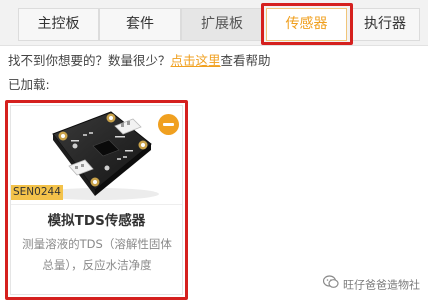 This screenshot has height=304, width=428. Describe the element at coordinates (89, 60) in the screenshot. I see `hint-prefix: 找不到你想要的？数量很少？` at that location.